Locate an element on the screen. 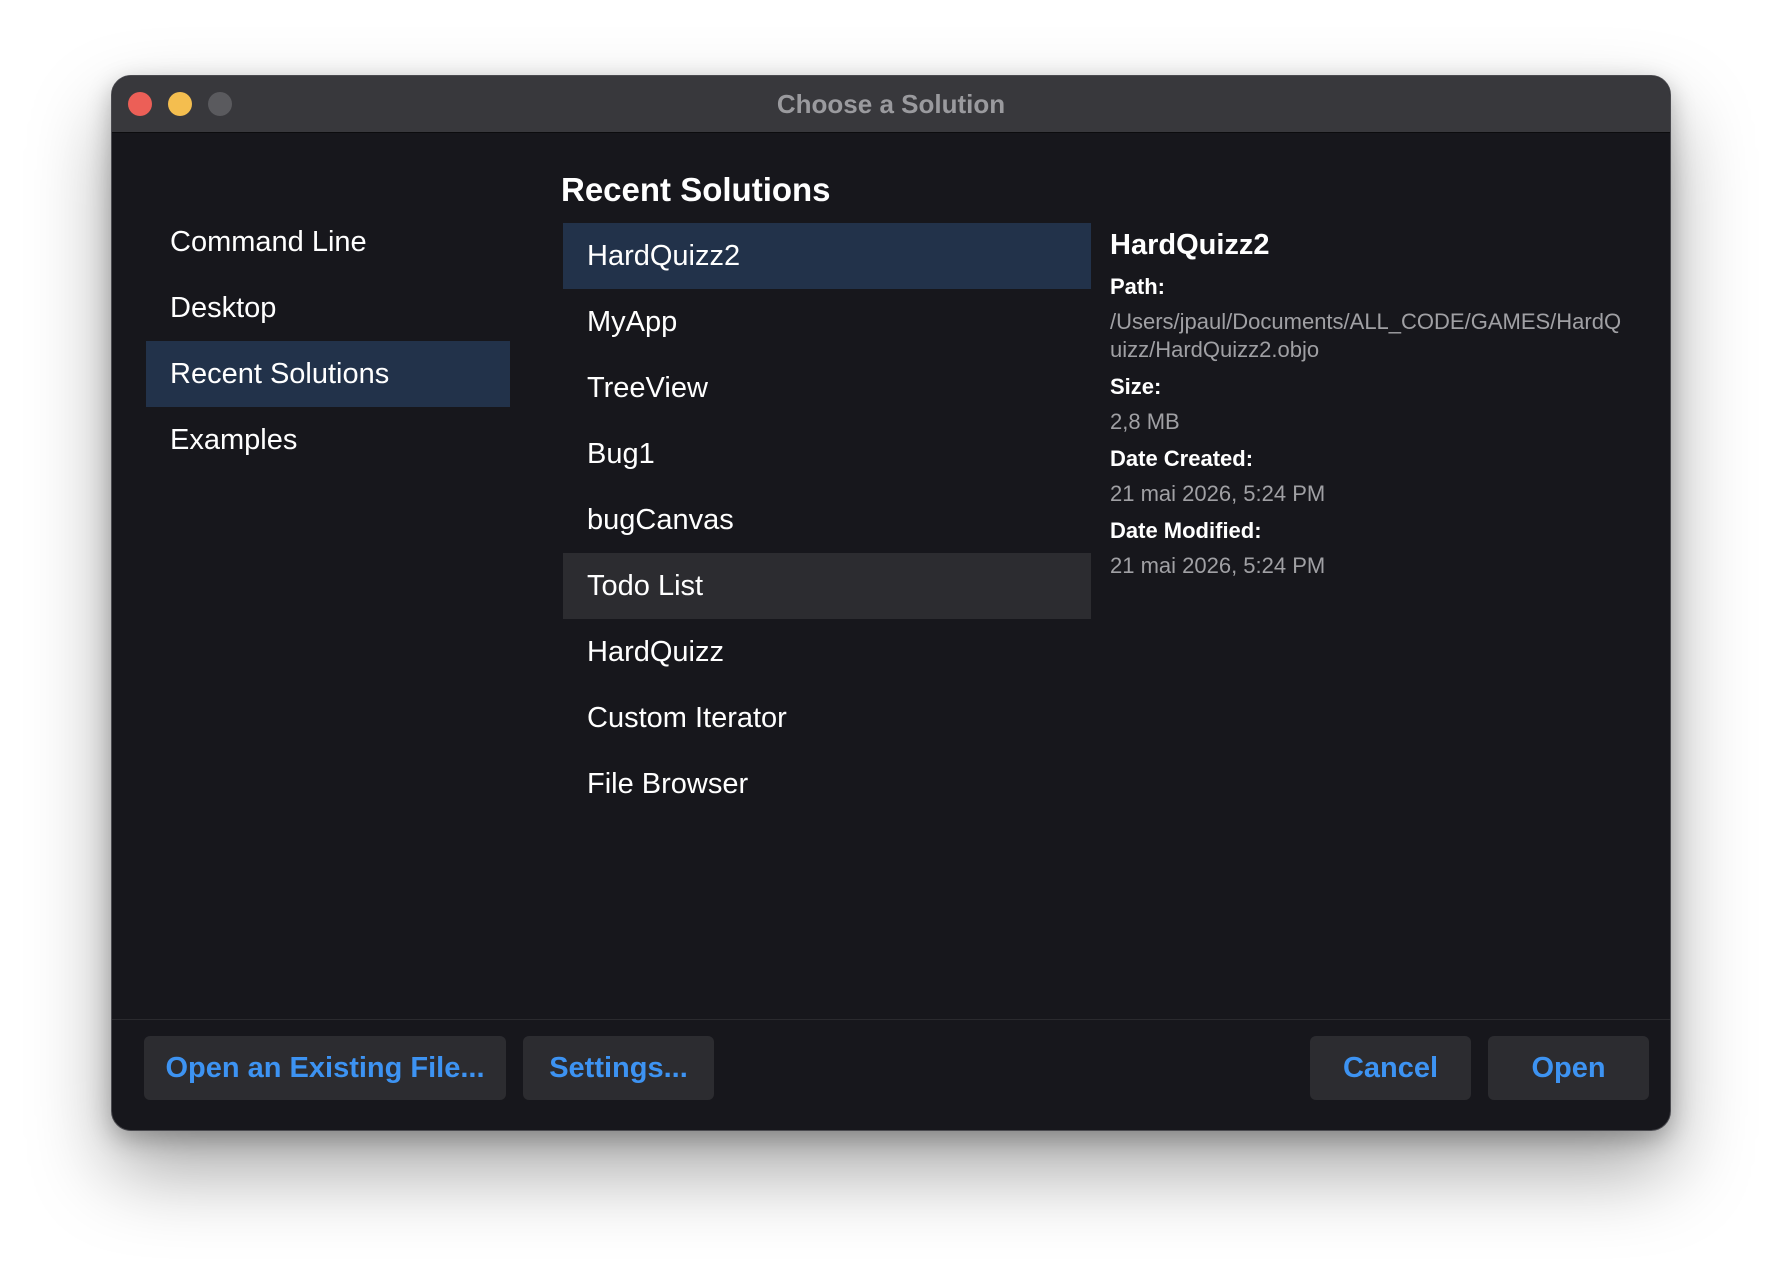 This screenshot has width=1784, height=1280. list-item: HardQuizz2 is located at coordinates (827, 256).